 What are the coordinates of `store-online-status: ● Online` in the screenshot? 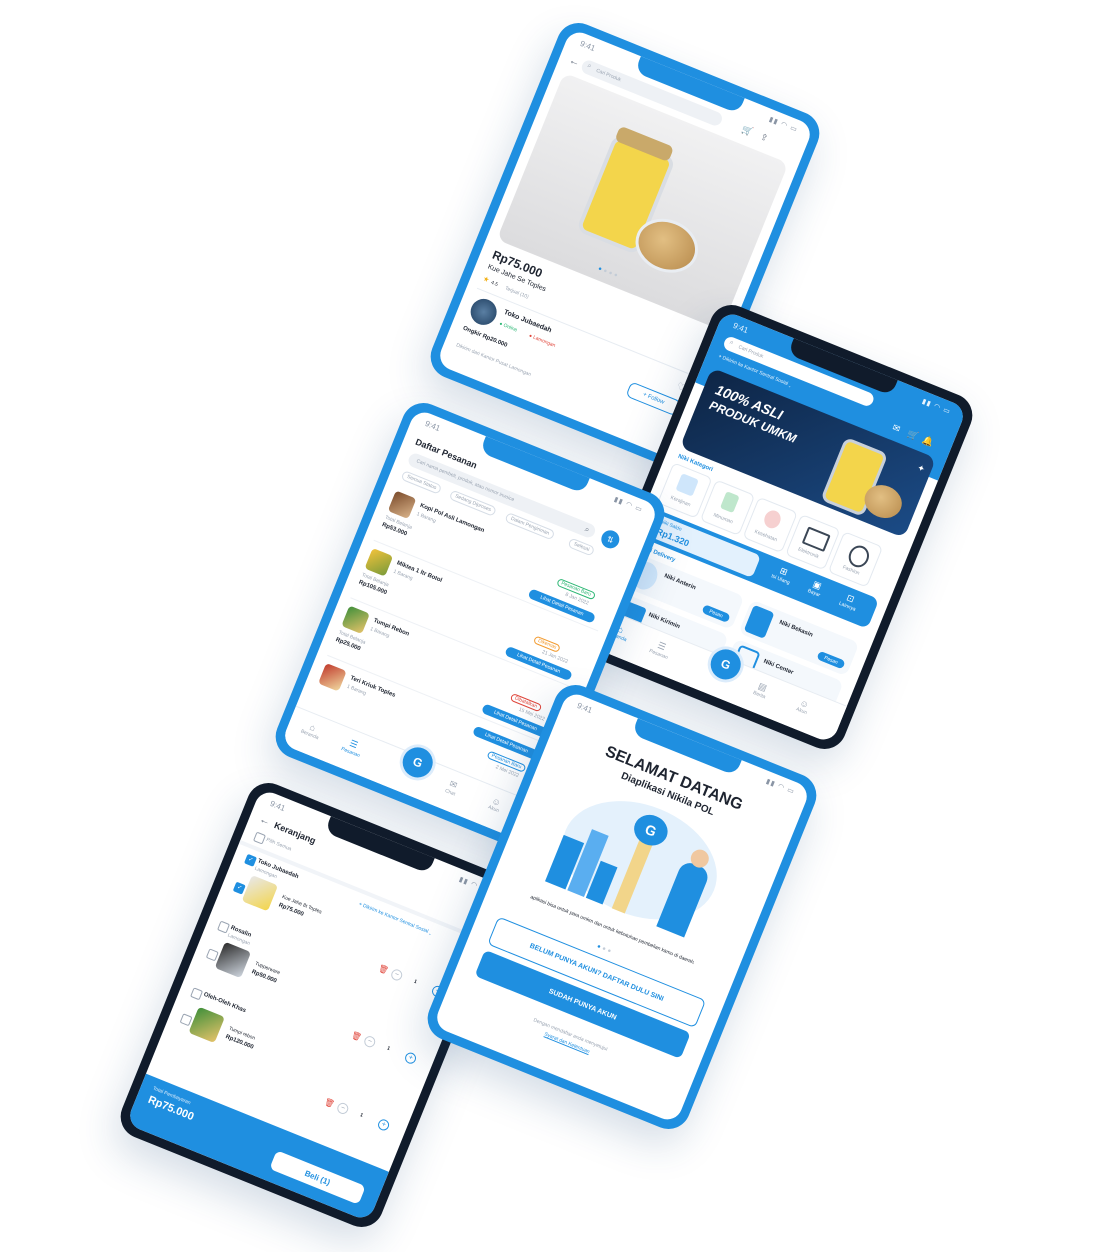 It's located at (508, 327).